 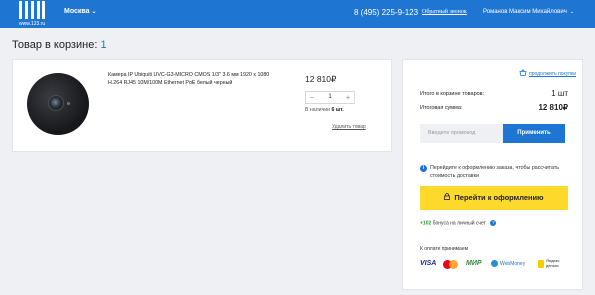 What do you see at coordinates (423, 168) in the screenshot?
I see `info-icon: i` at bounding box center [423, 168].